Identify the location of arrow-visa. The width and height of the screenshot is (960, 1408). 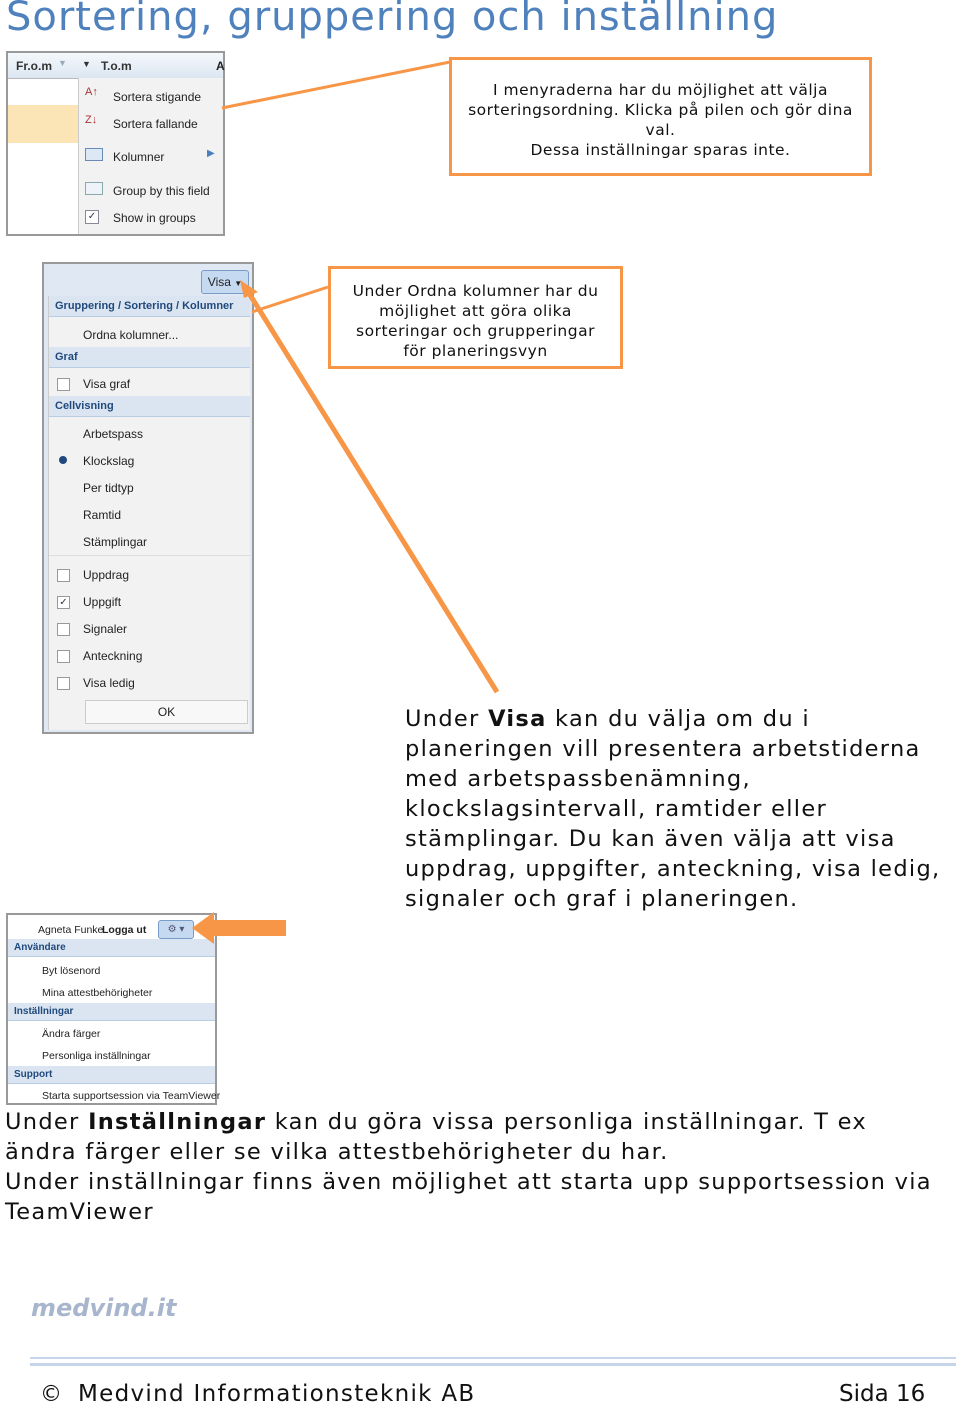
(372, 491).